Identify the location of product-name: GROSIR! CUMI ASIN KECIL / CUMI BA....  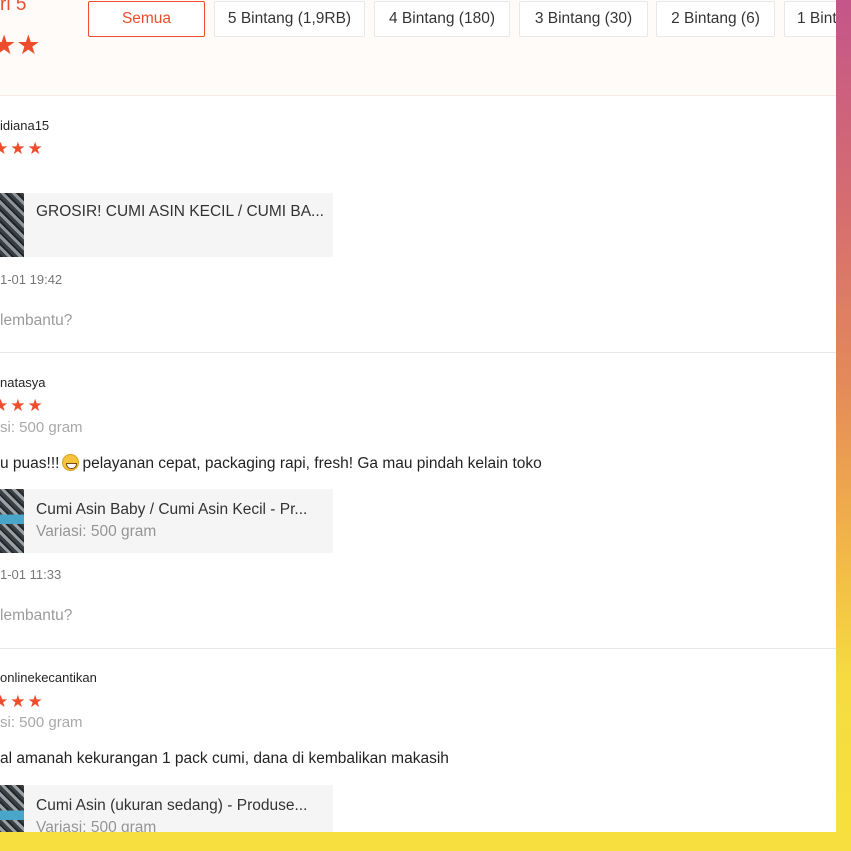
(180, 211).